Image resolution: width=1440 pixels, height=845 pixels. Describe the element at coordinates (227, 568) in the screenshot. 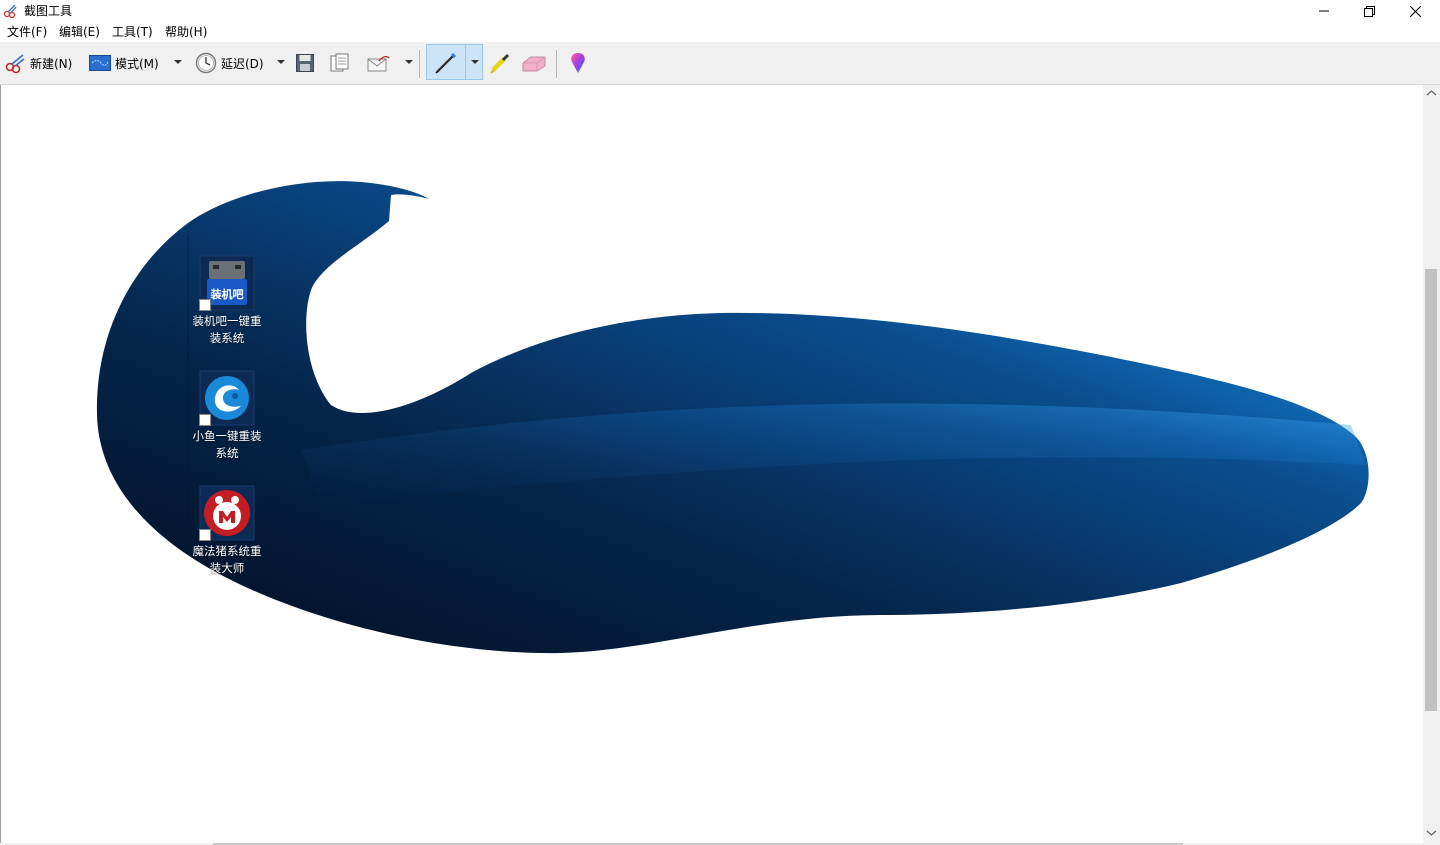

I see `desktop-icon-label-line2: 装大师` at that location.